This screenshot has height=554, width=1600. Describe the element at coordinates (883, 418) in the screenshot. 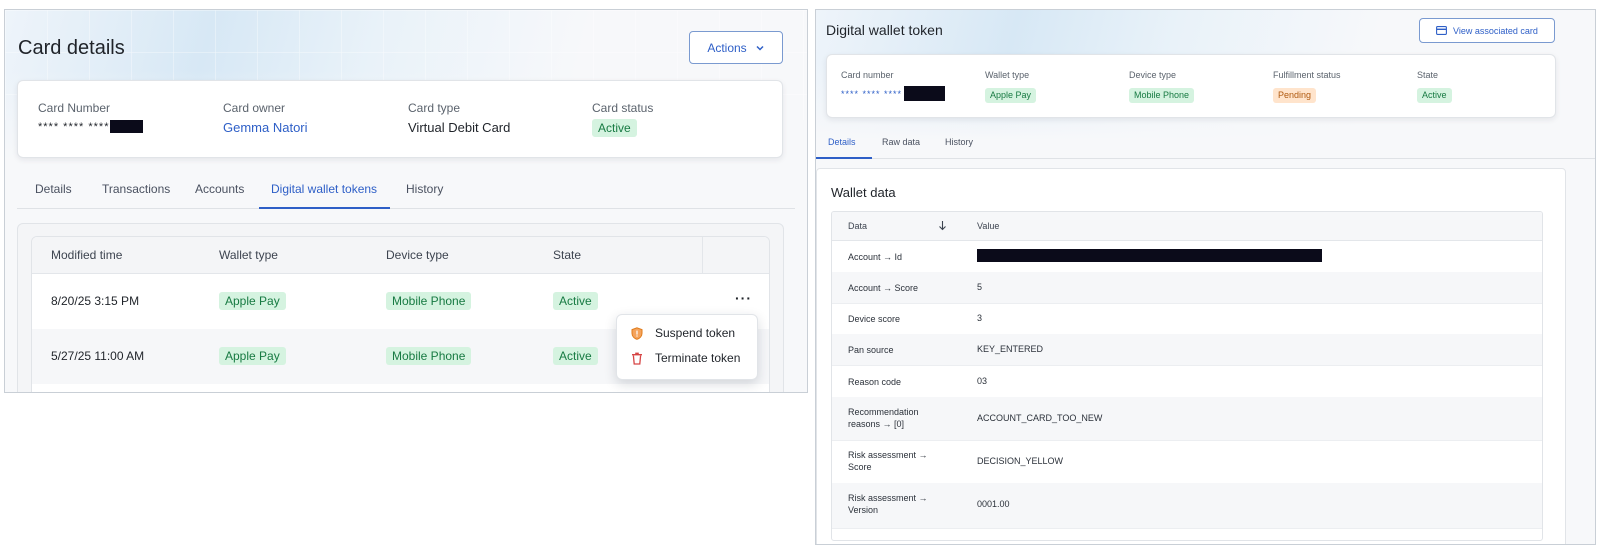

I see `row-key: Recommendation reasons → [0]` at that location.